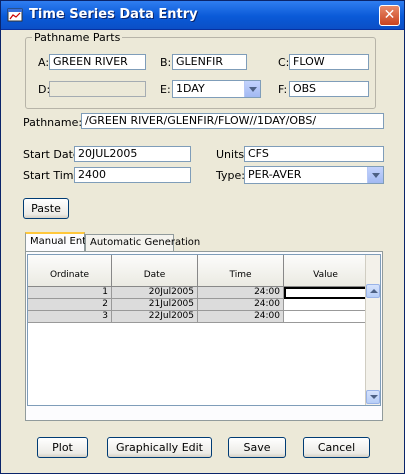 This screenshot has height=474, width=405. Describe the element at coordinates (155, 271) in the screenshot. I see `column-header-date: Date` at that location.